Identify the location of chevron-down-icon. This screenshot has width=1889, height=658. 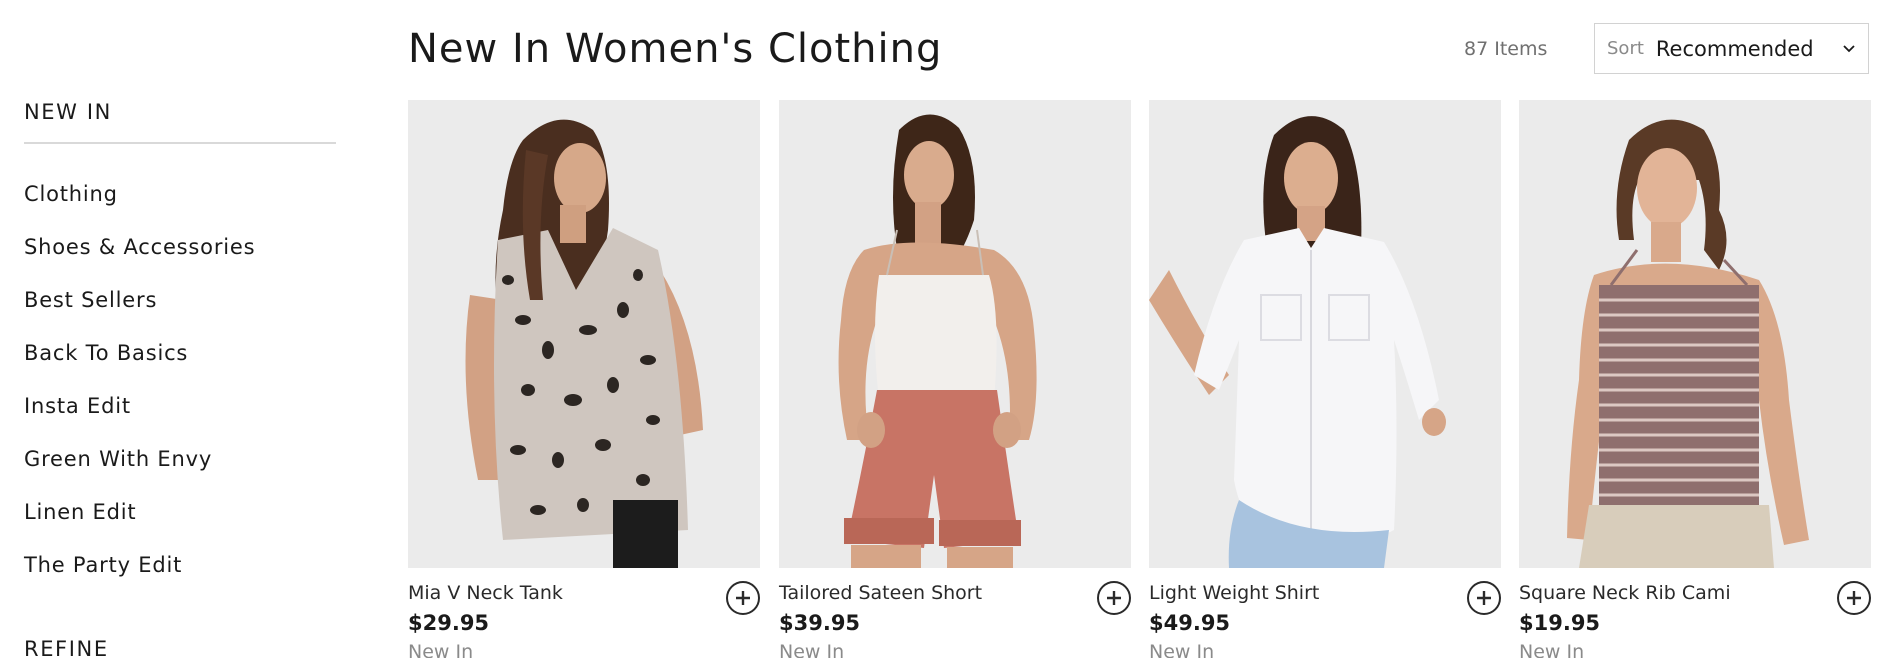
(1849, 49).